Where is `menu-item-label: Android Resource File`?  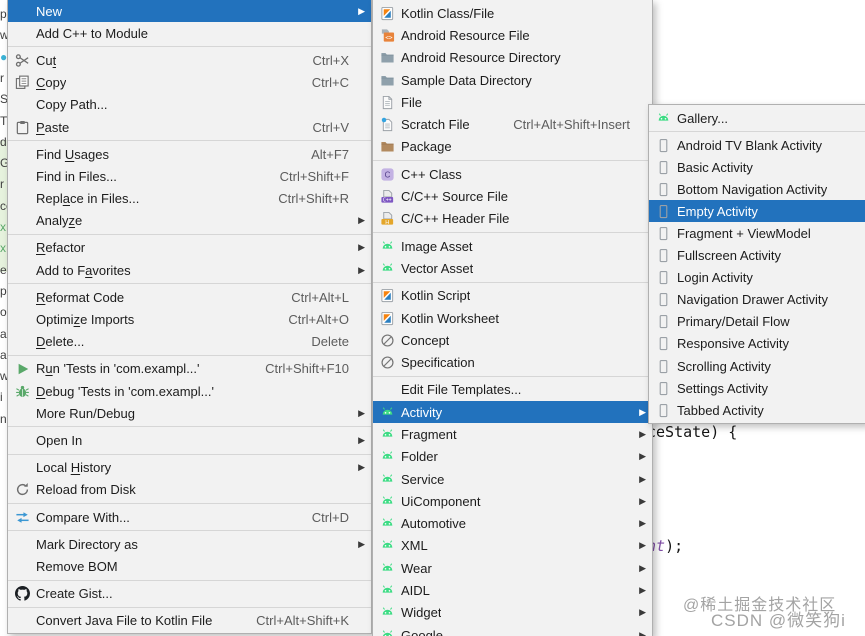 menu-item-label: Android Resource File is located at coordinates (465, 35).